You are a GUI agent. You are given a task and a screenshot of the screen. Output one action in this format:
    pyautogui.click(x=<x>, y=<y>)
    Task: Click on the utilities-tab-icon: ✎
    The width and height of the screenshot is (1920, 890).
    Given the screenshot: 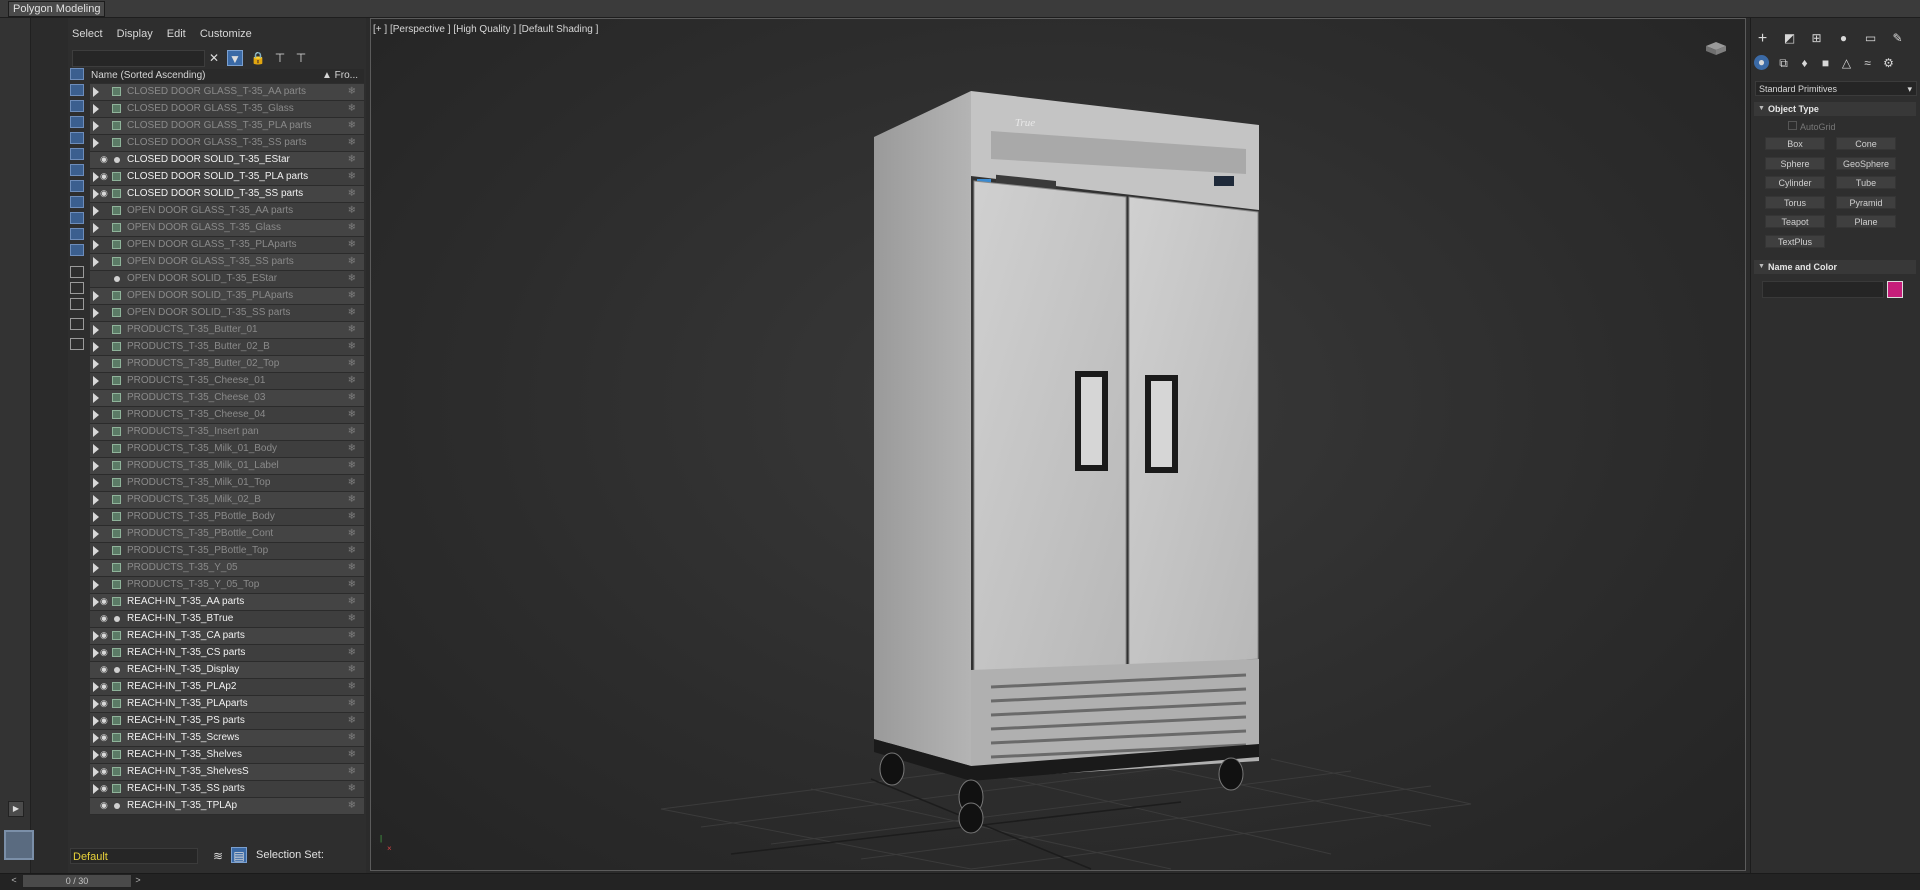 What is the action you would take?
    pyautogui.click(x=1897, y=38)
    